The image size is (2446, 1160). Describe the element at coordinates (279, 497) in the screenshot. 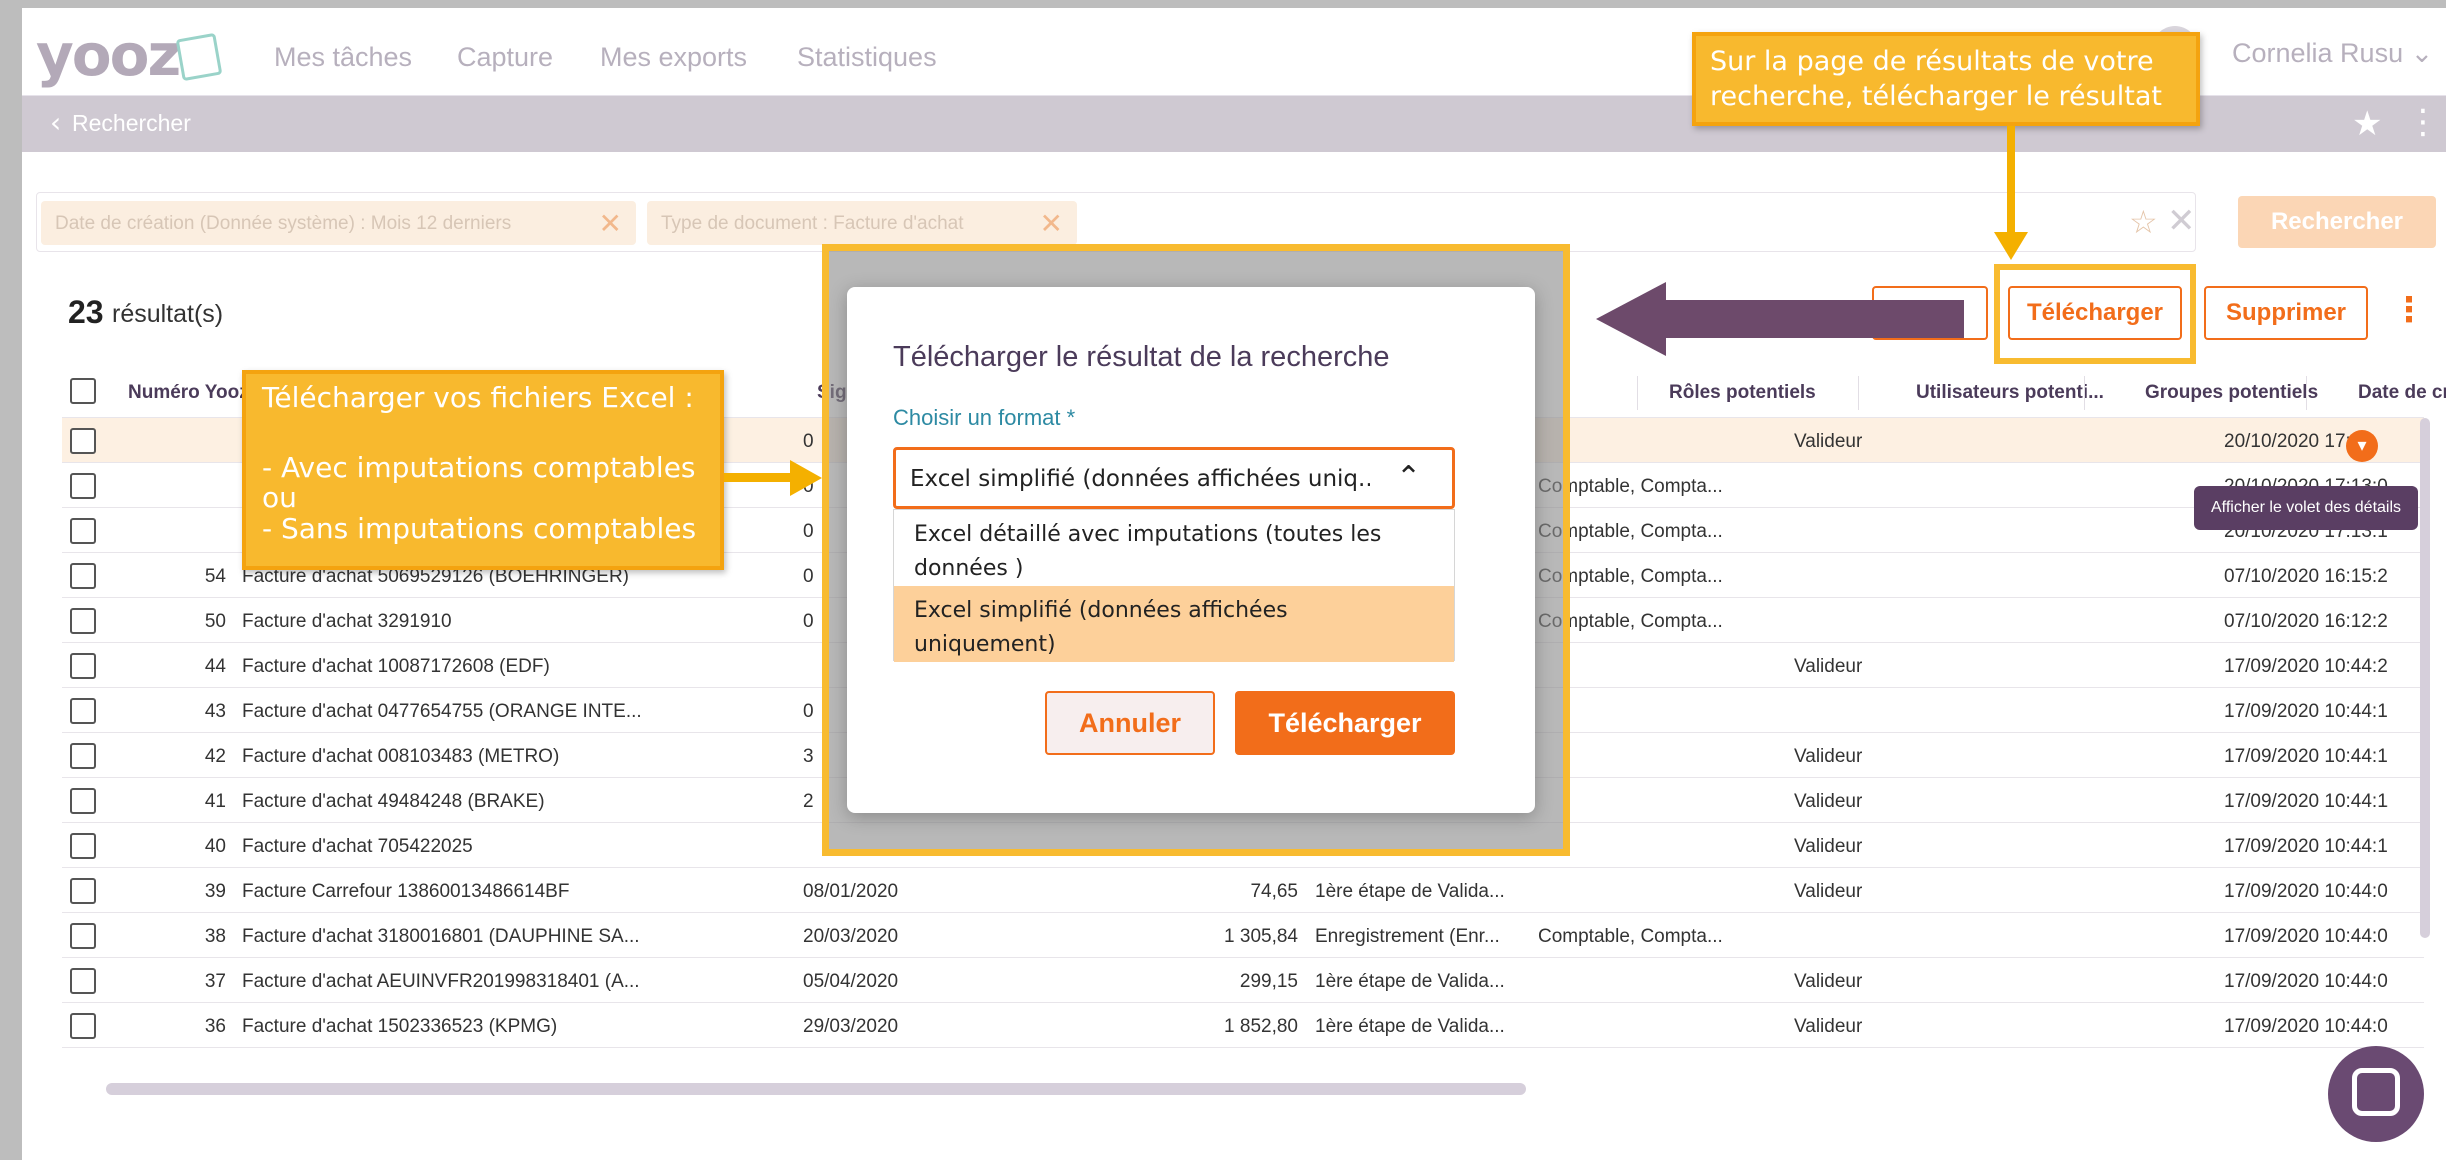

I see `callout-text: ou` at that location.